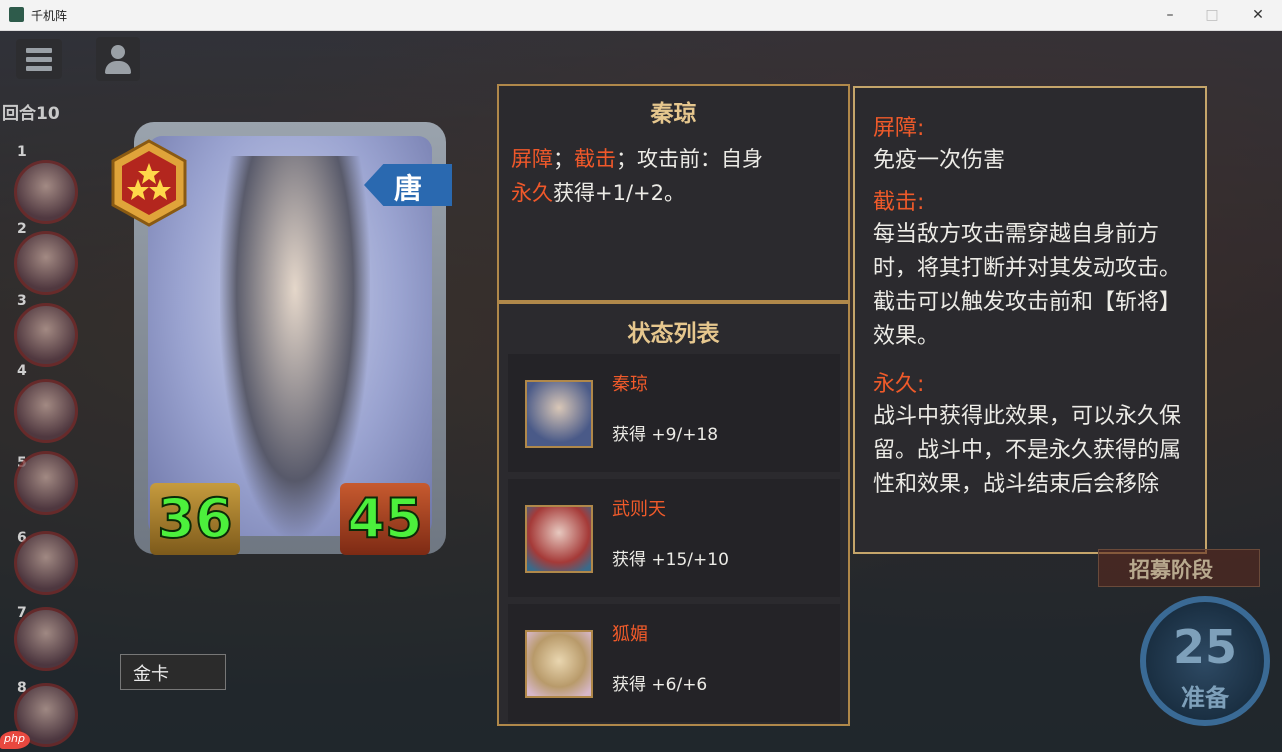  Describe the element at coordinates (639, 509) in the screenshot. I see `status-name: 武则天` at that location.